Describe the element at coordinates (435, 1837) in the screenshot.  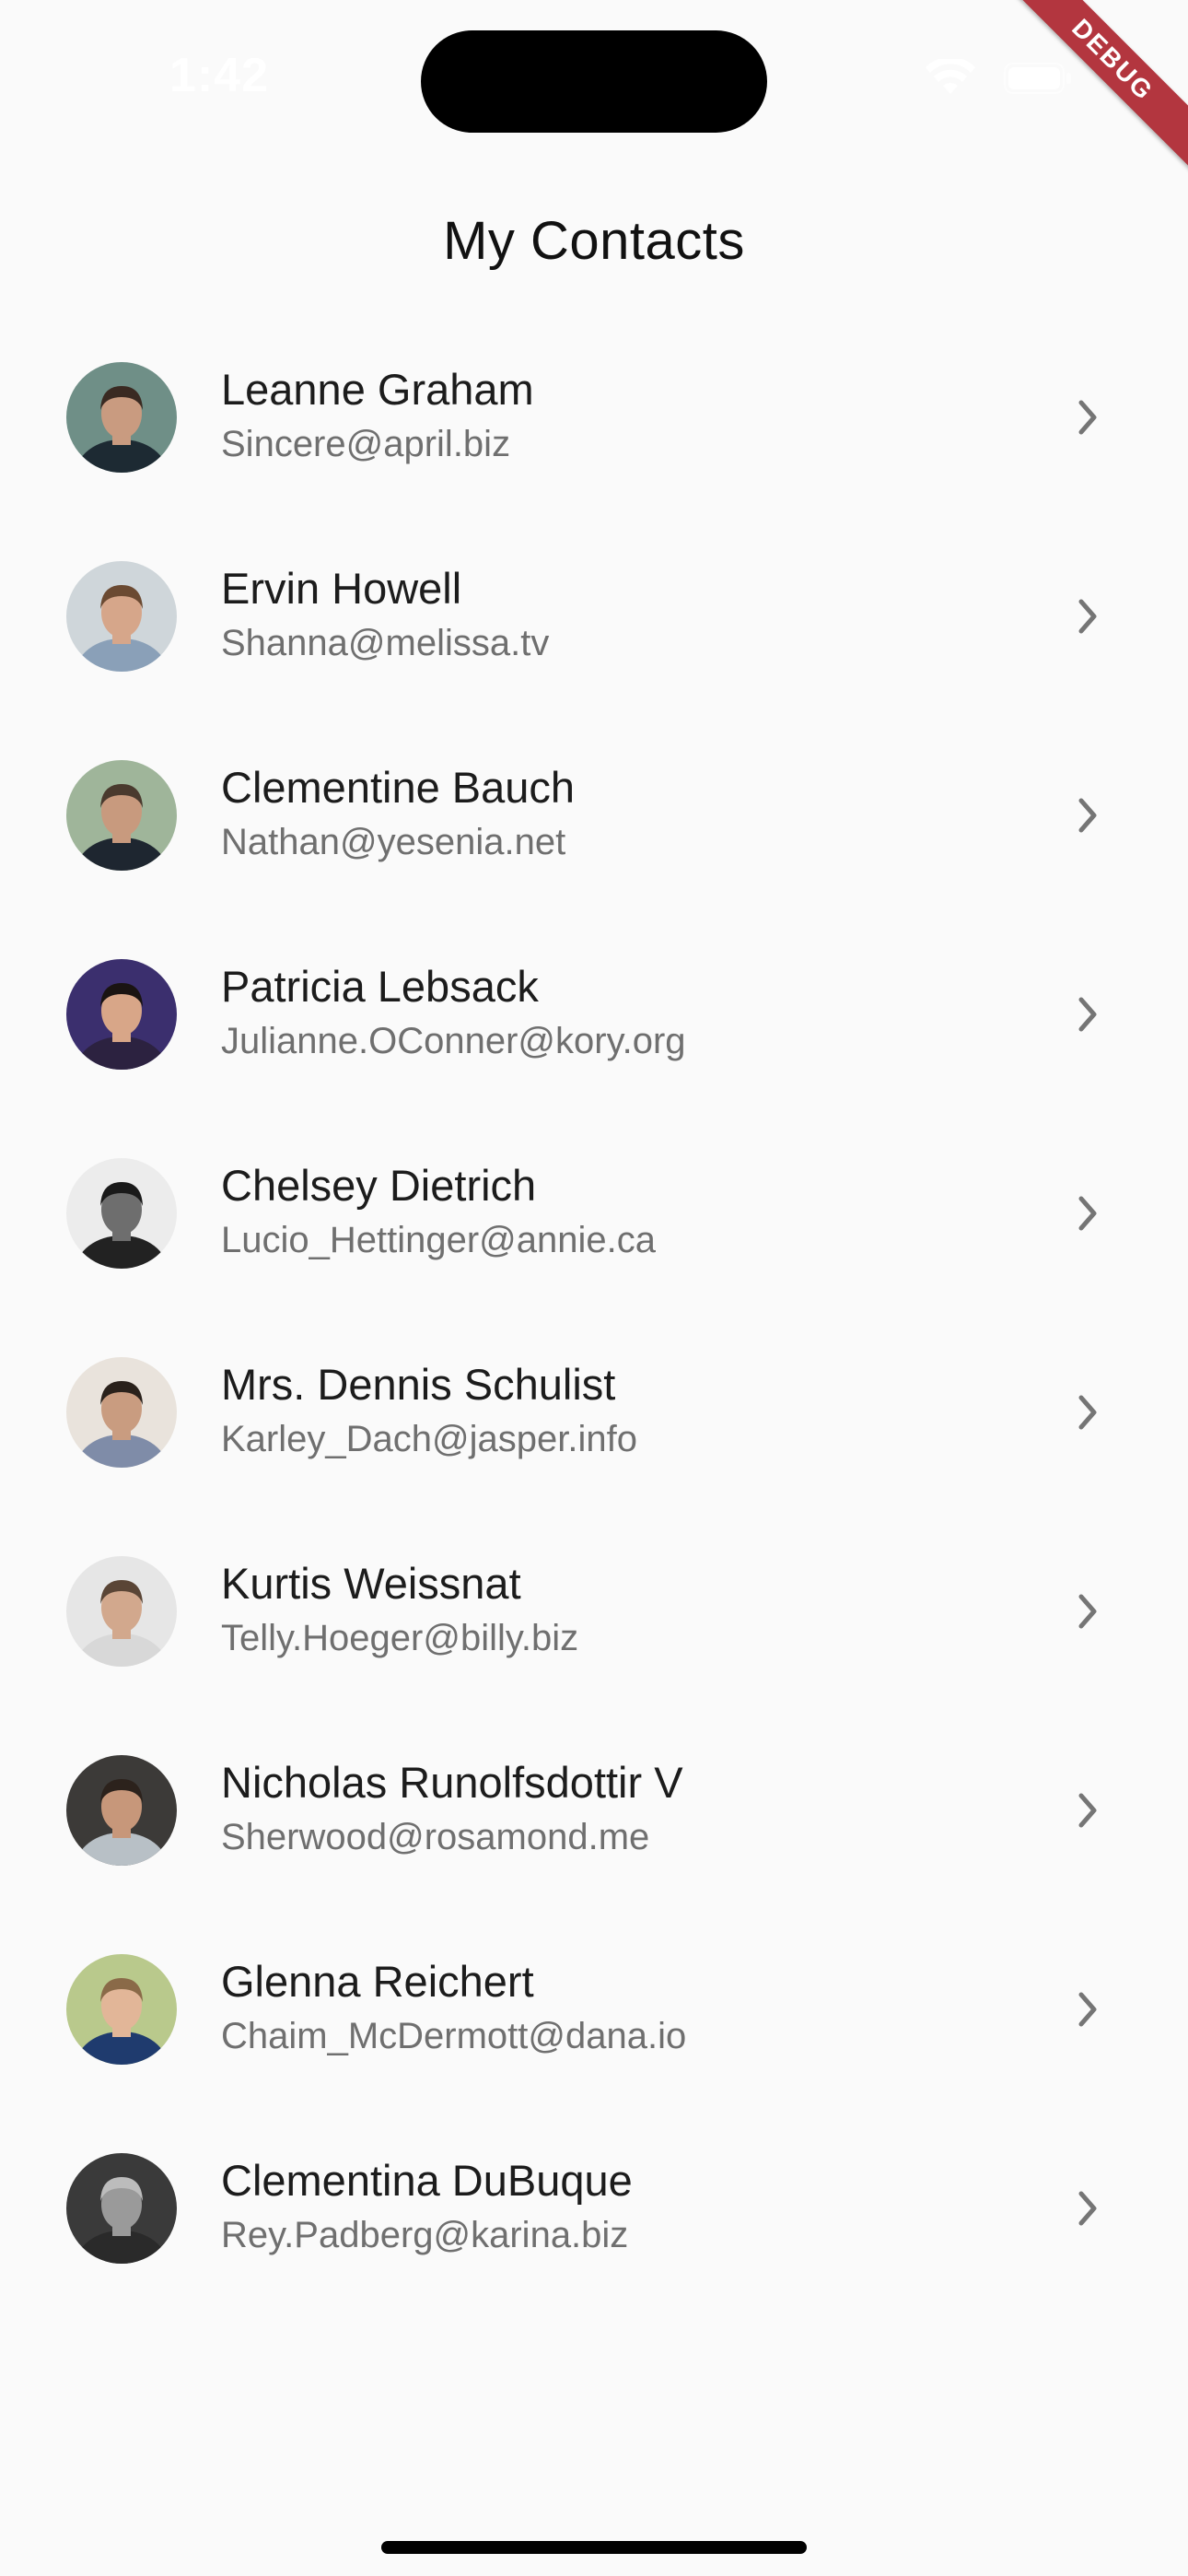
I see `contact-email: Sherwood@rosamond.me` at that location.